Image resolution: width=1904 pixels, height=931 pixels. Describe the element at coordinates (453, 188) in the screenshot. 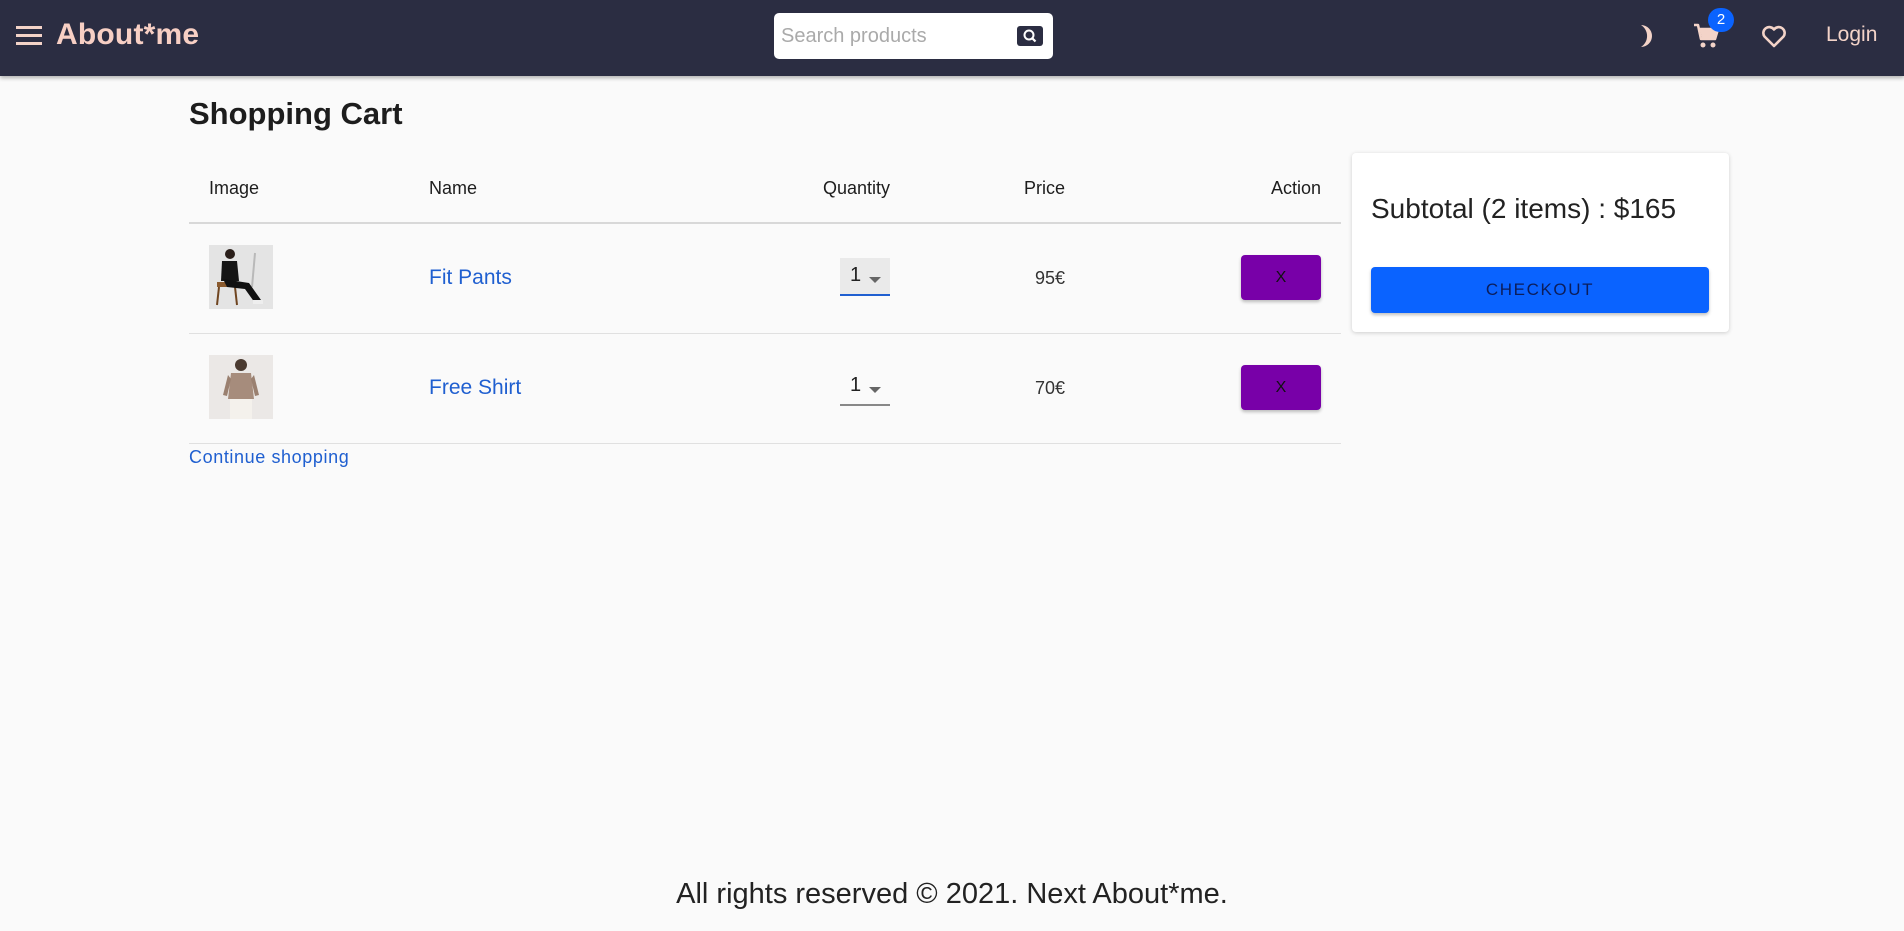

I see `column-header-name: Name` at that location.